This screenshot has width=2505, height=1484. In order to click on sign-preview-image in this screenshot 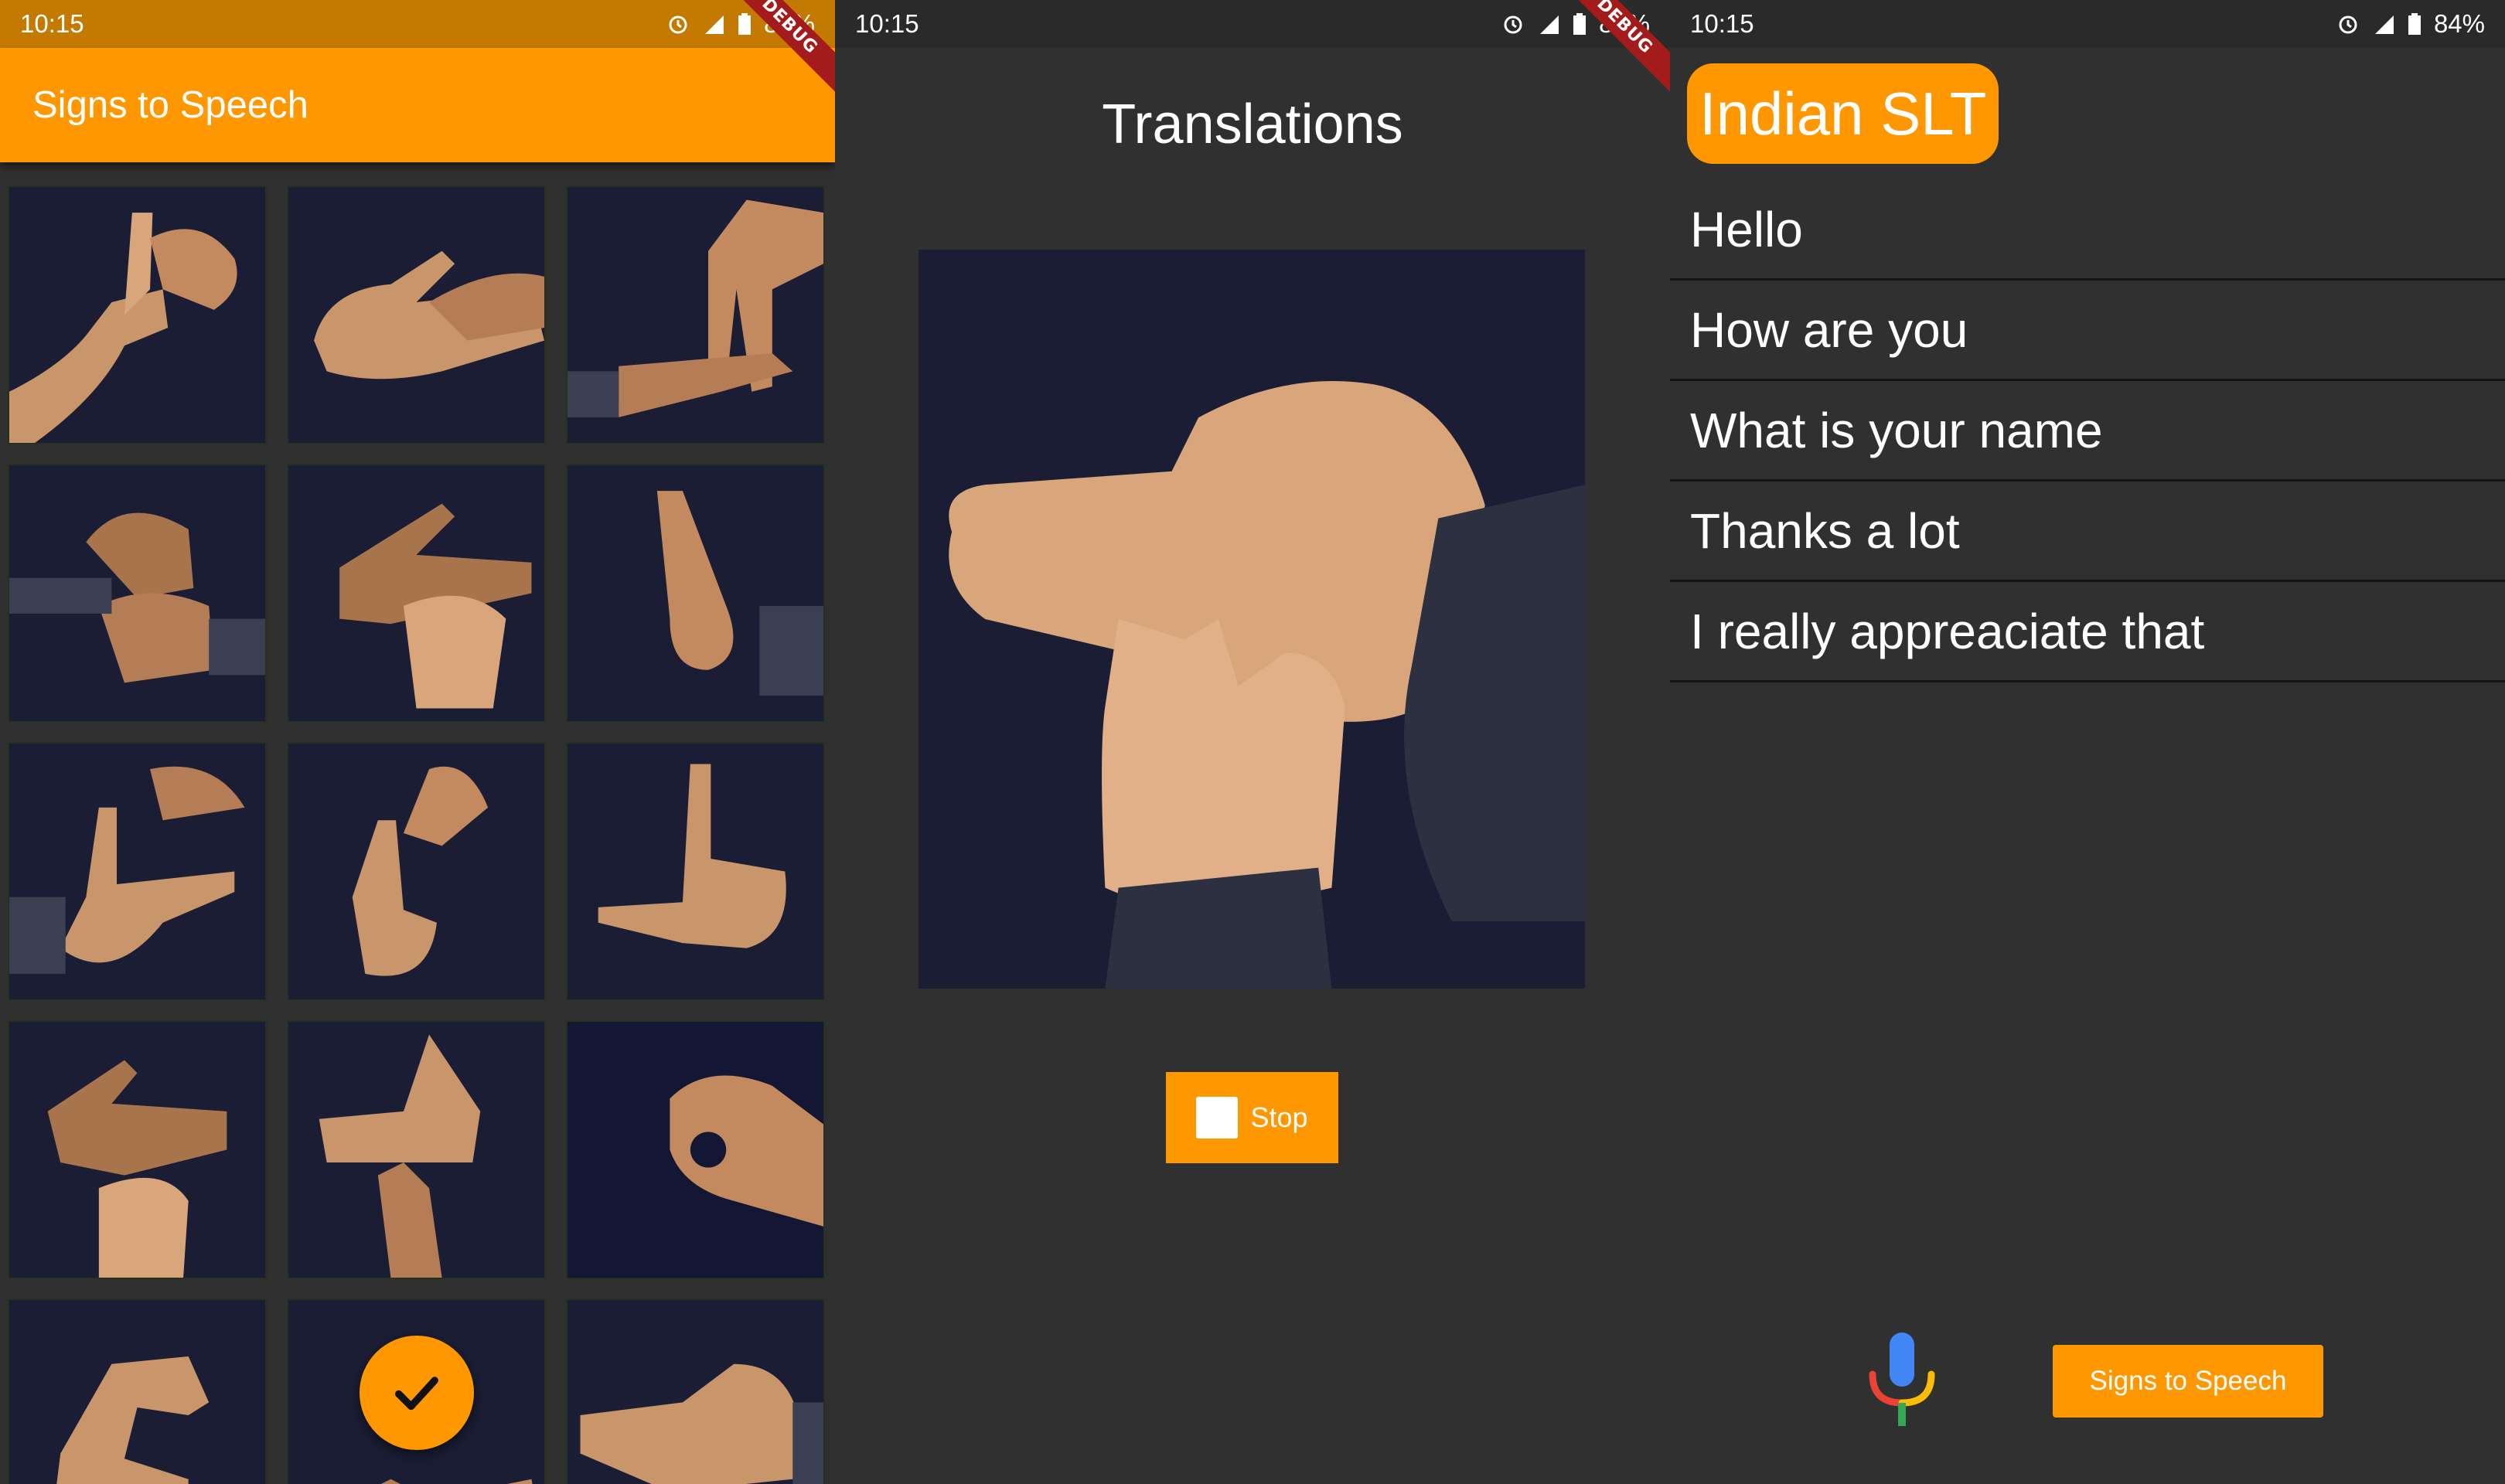, I will do `click(1251, 619)`.